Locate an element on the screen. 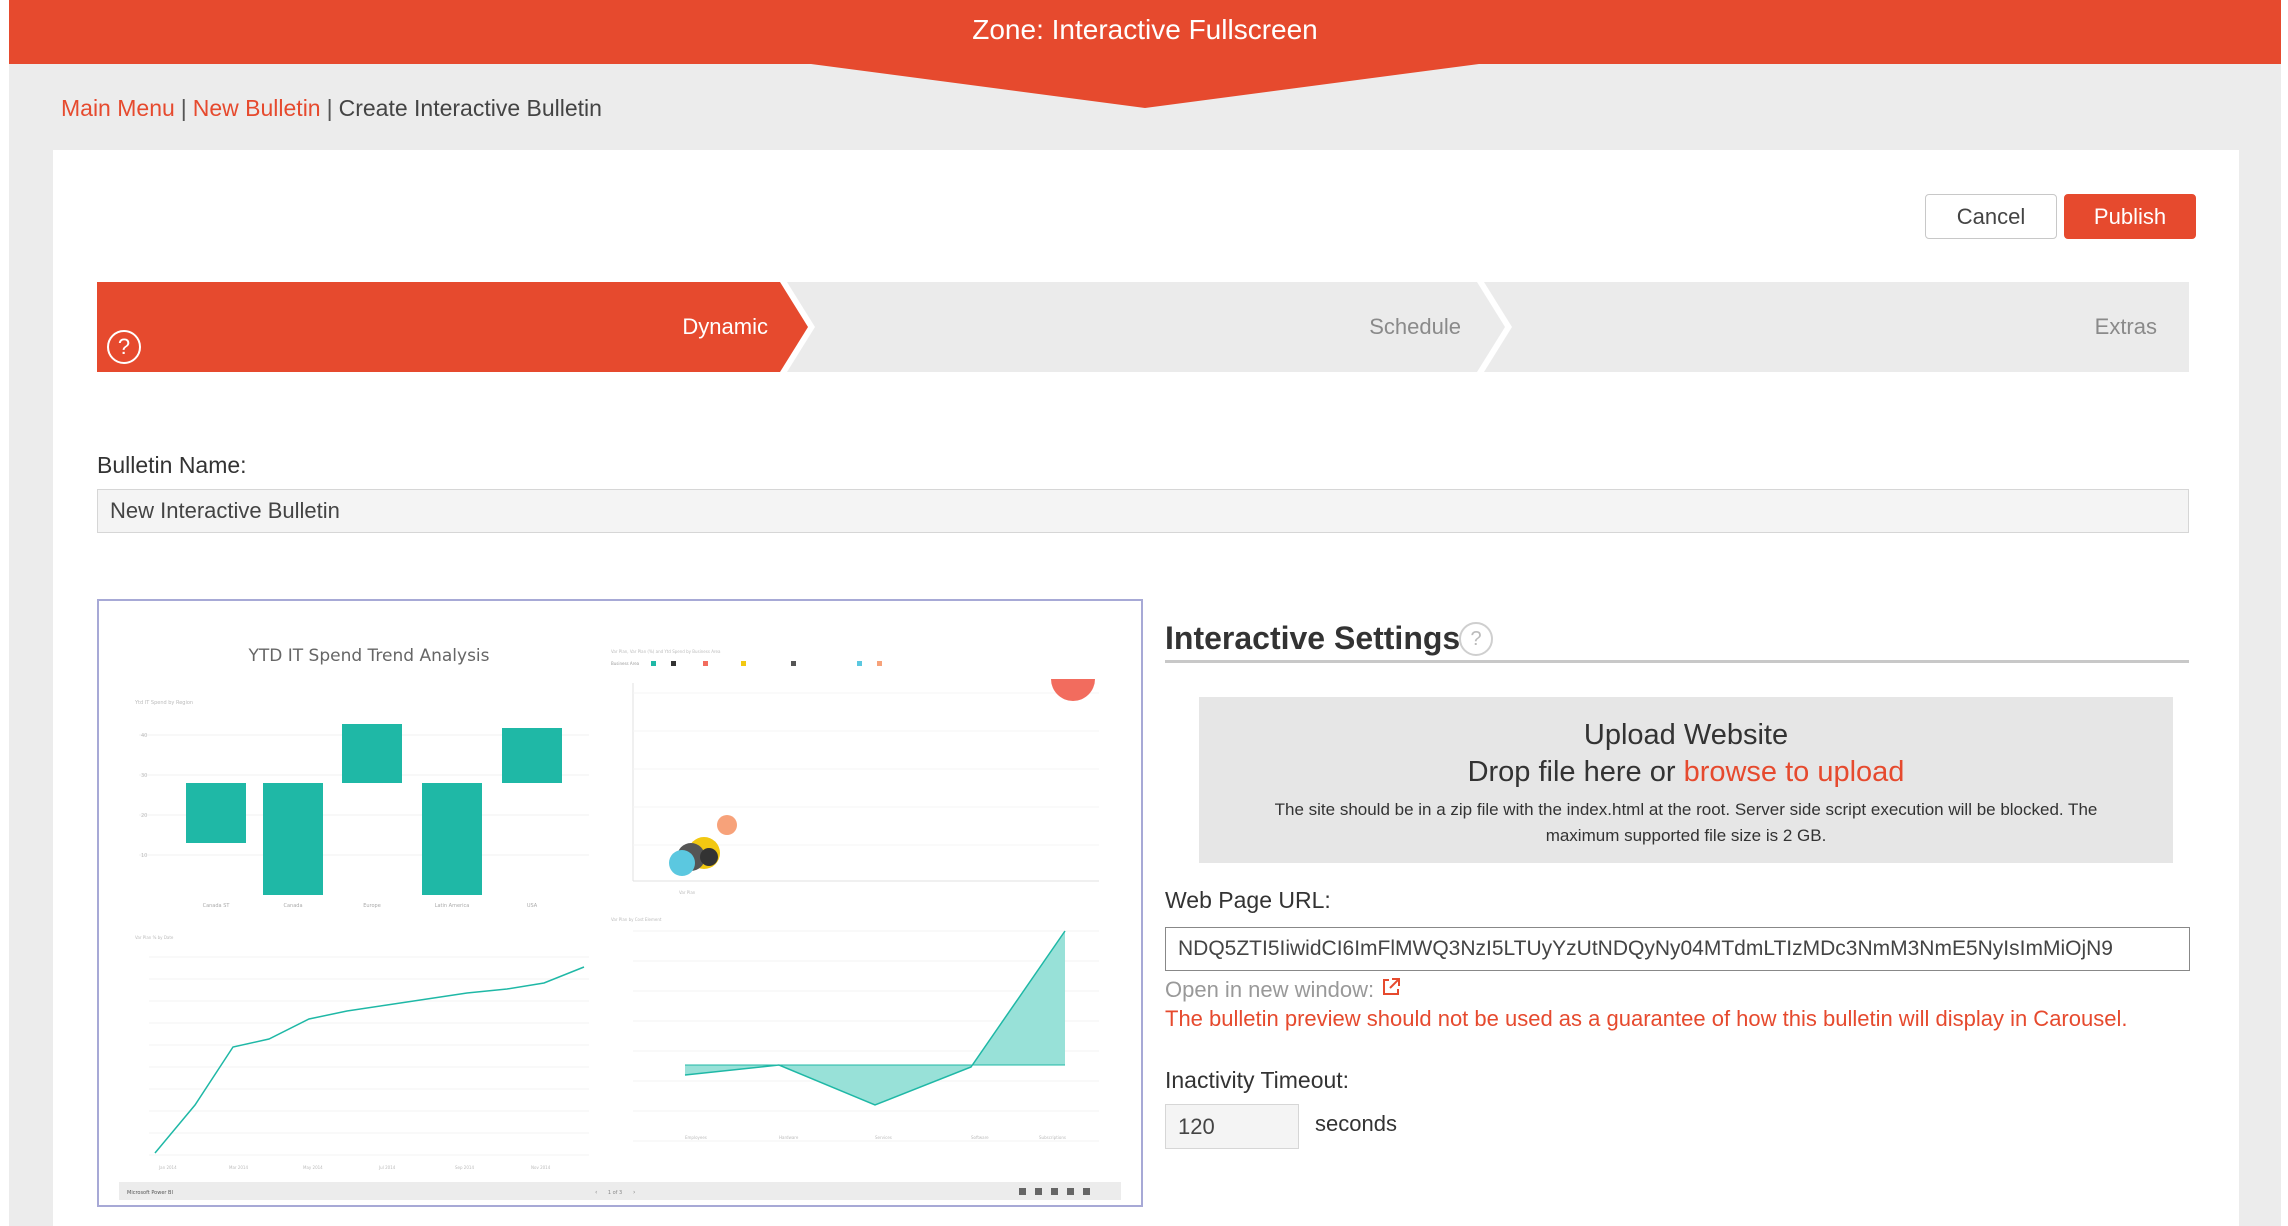 This screenshot has height=1226, width=2288. svg-text: Europe is located at coordinates (372, 906).